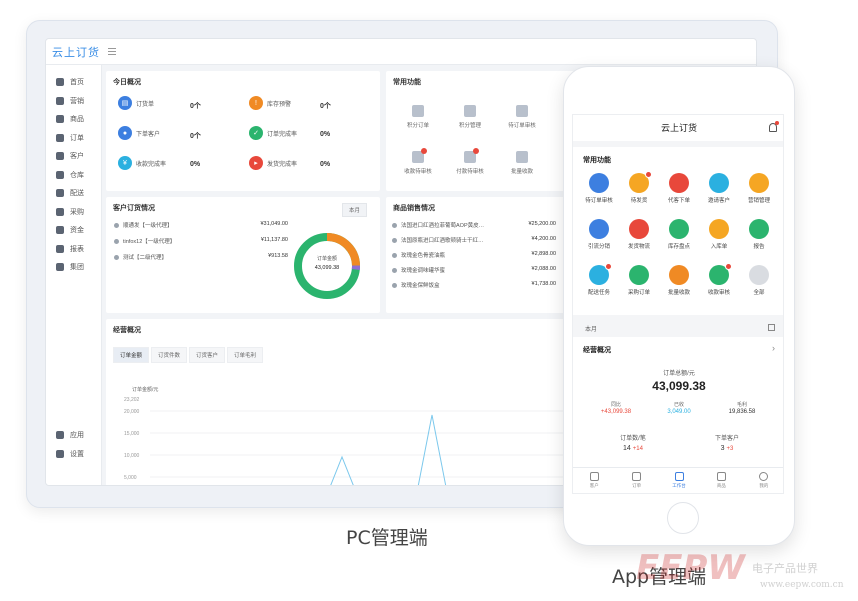 This screenshot has width=858, height=601. I want to click on app-bottom-nav: 客户 订单 工作台 商品 我的, so click(678, 480).